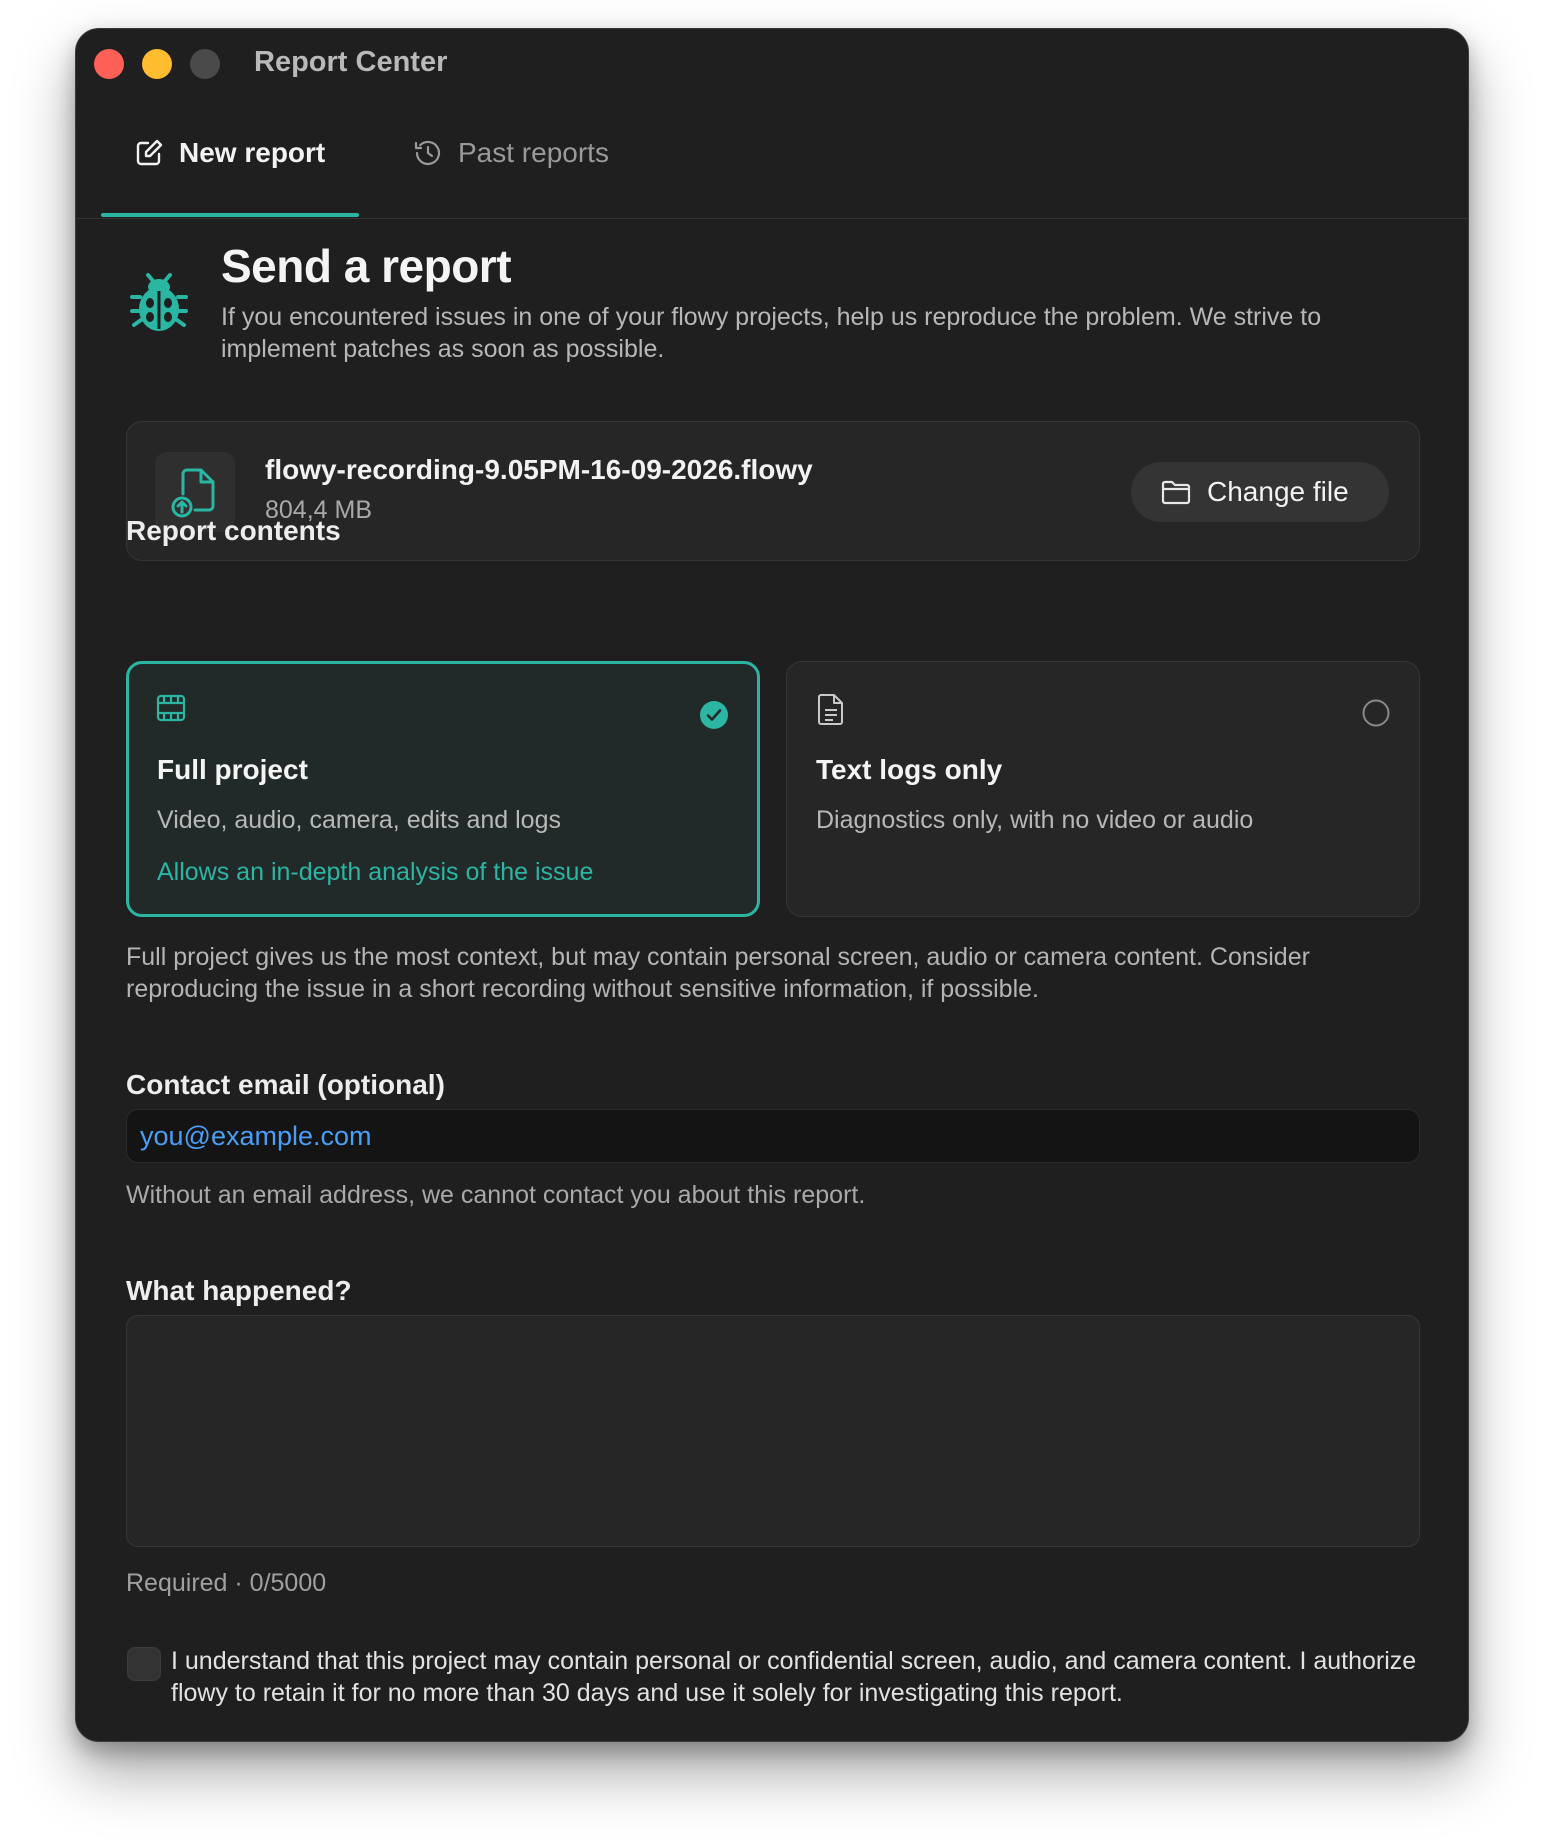  I want to click on bug-icon, so click(159, 302).